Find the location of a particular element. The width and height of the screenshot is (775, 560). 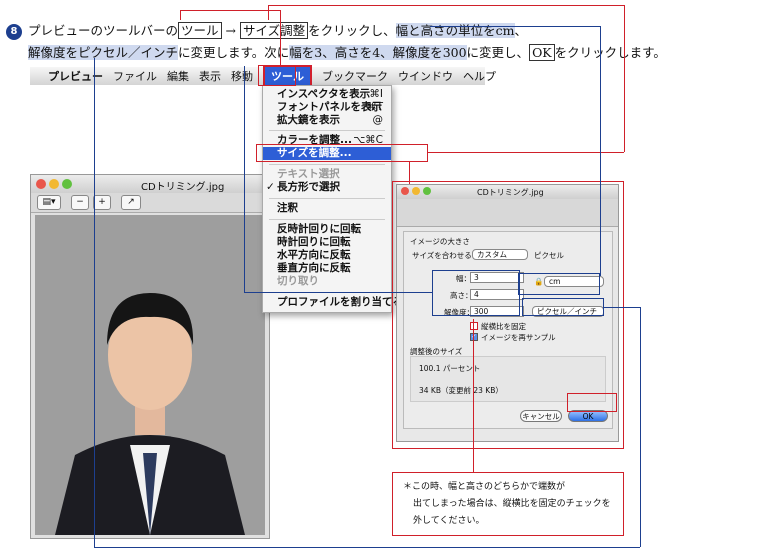

adjust-size-highlight-frame is located at coordinates (342, 153).